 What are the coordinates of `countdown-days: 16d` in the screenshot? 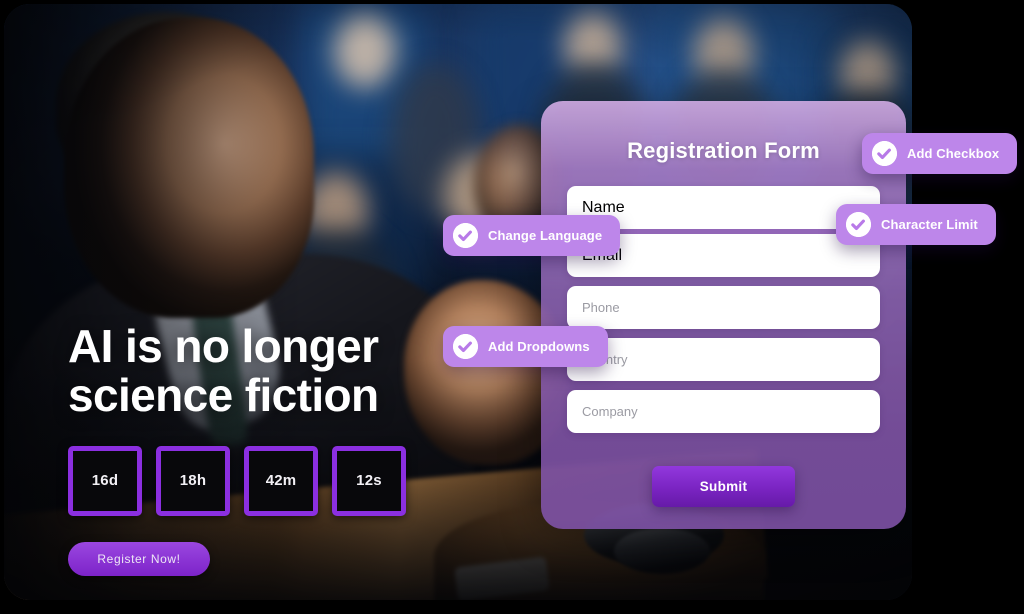 It's located at (105, 480).